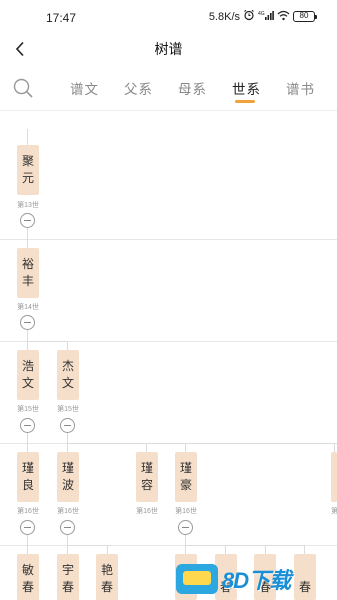  Describe the element at coordinates (107, 577) in the screenshot. I see `person-node: 艳春` at that location.